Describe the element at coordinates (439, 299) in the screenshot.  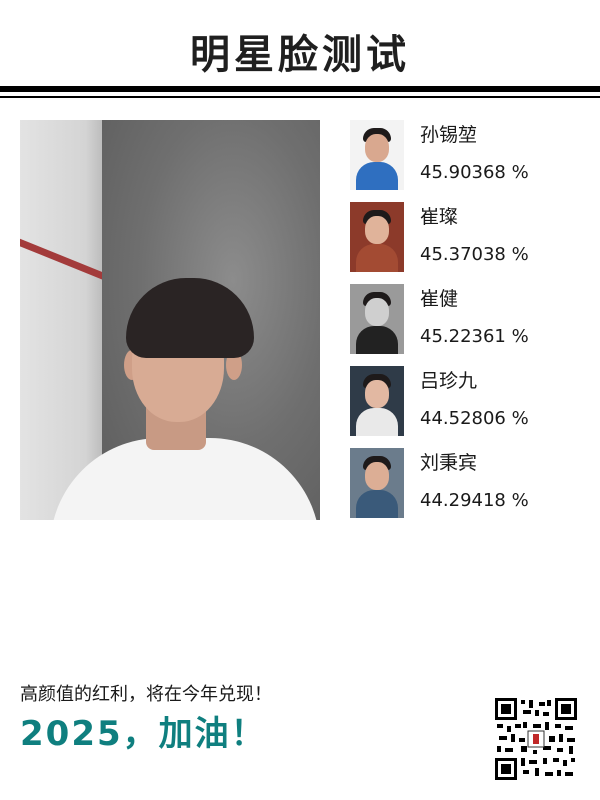
I see `celebrity-name: 崔健` at that location.